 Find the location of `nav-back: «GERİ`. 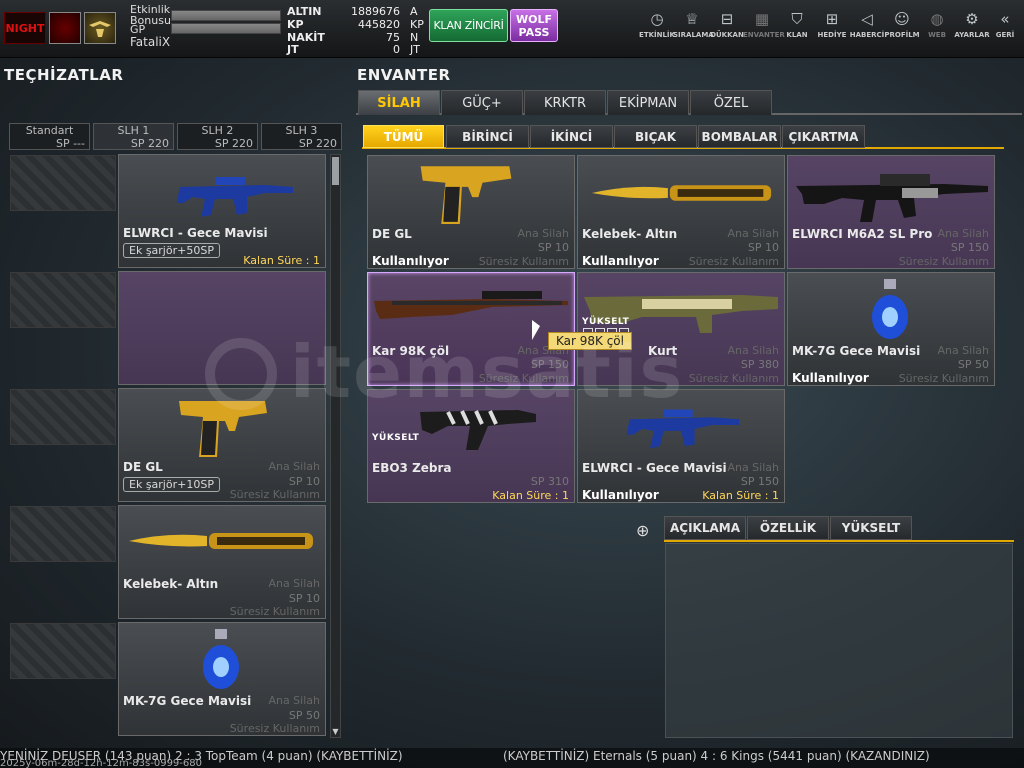

nav-back: «GERİ is located at coordinates (1005, 29).